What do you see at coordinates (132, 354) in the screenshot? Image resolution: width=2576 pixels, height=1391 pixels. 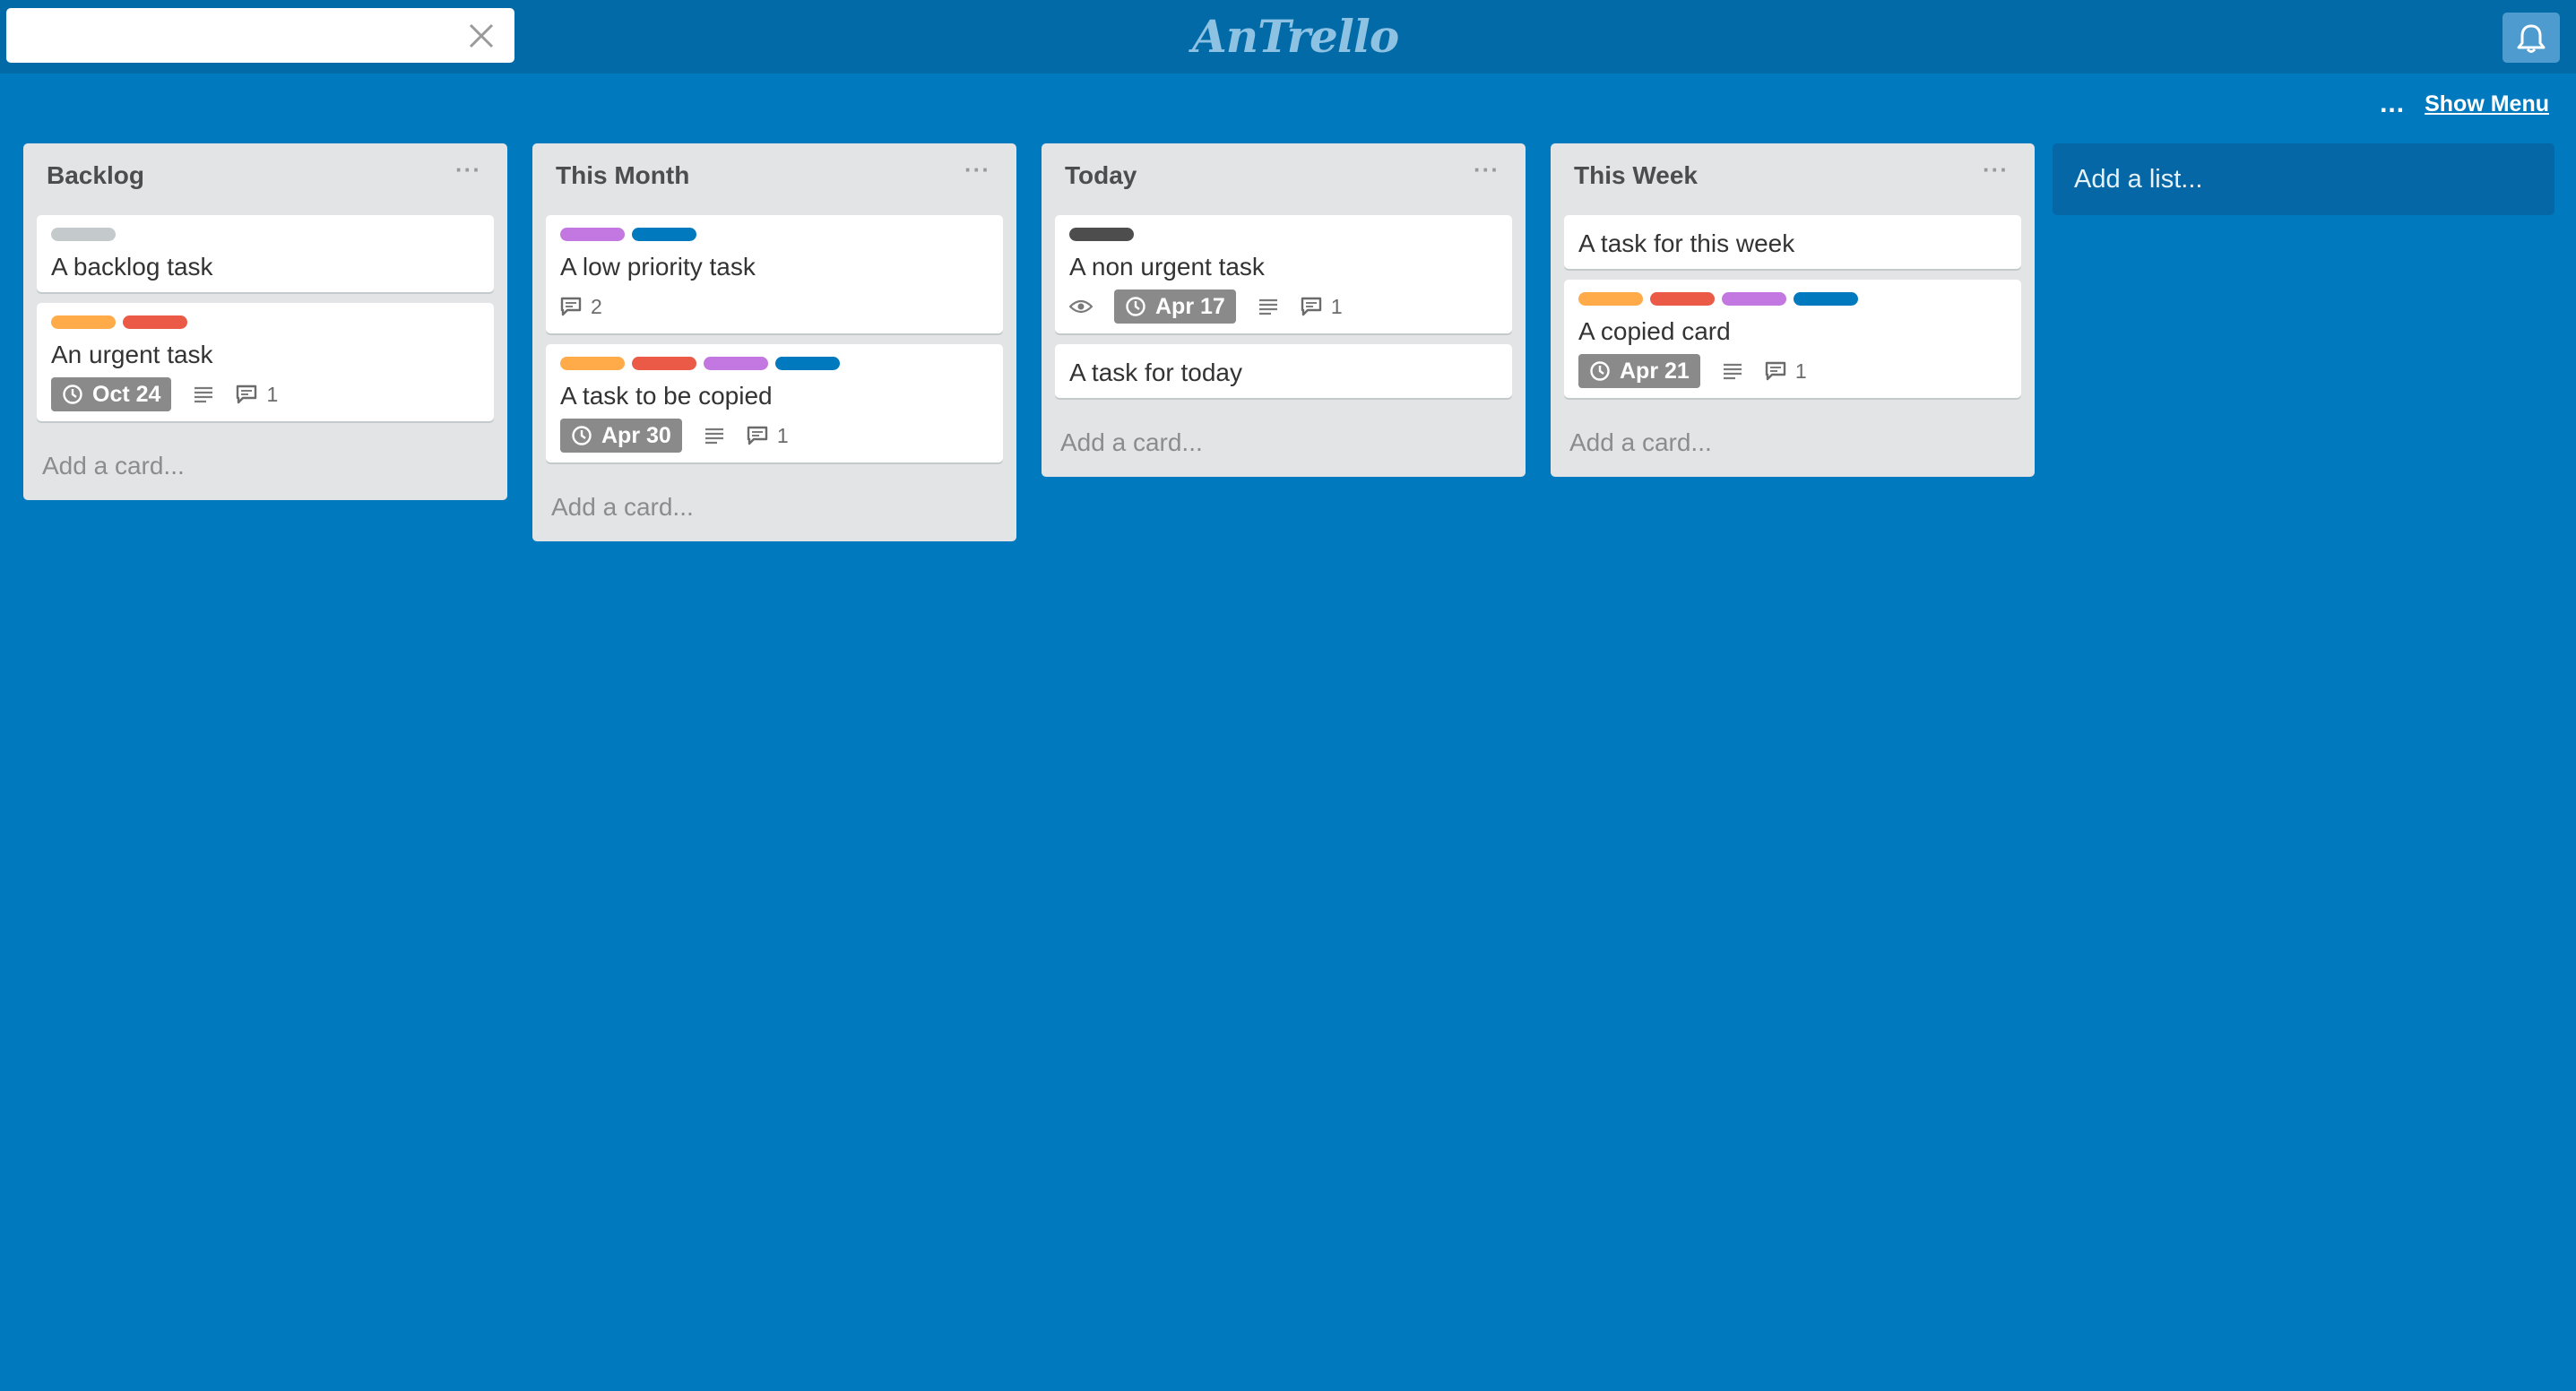 I see `card-title: An urgent task` at bounding box center [132, 354].